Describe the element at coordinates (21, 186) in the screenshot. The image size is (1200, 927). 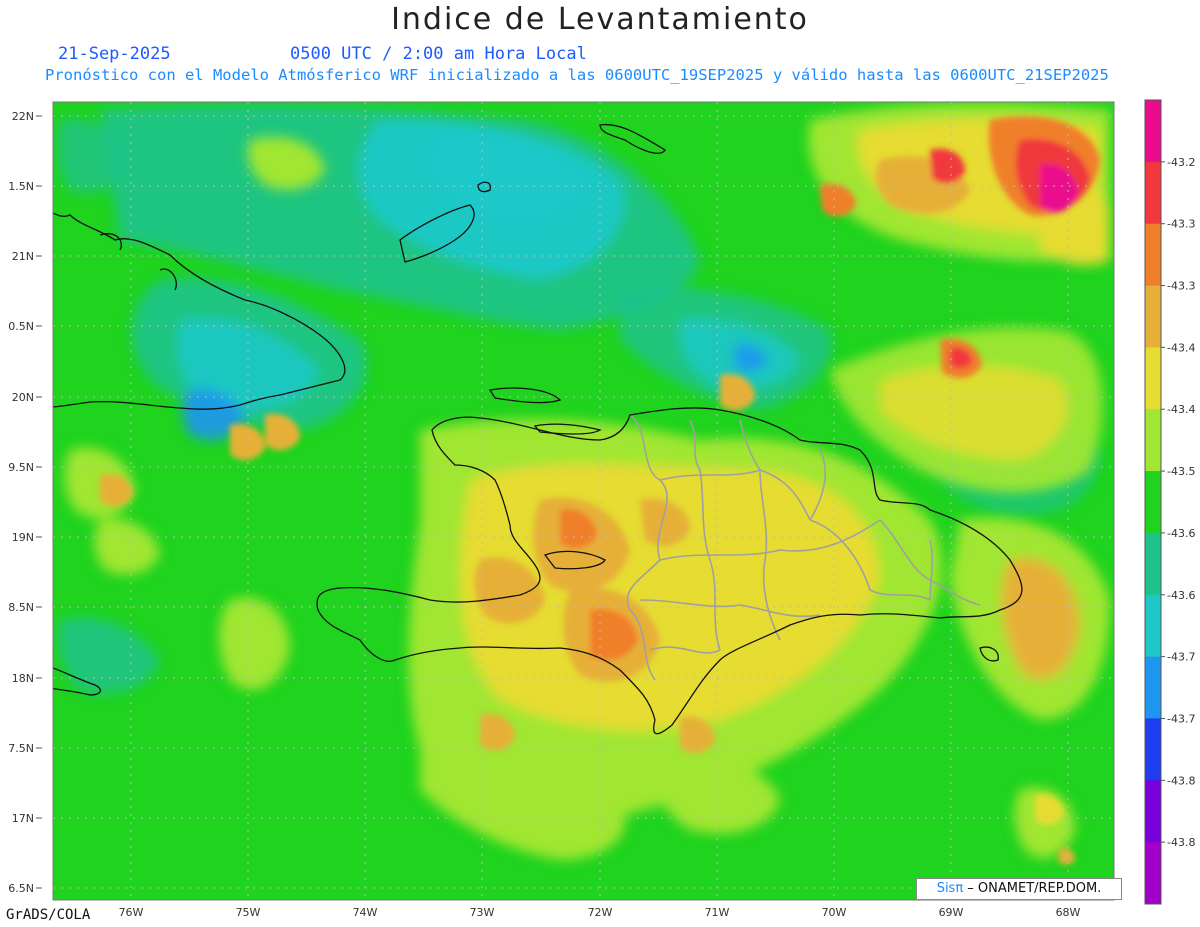
I see `lat-label: 1.5N` at that location.